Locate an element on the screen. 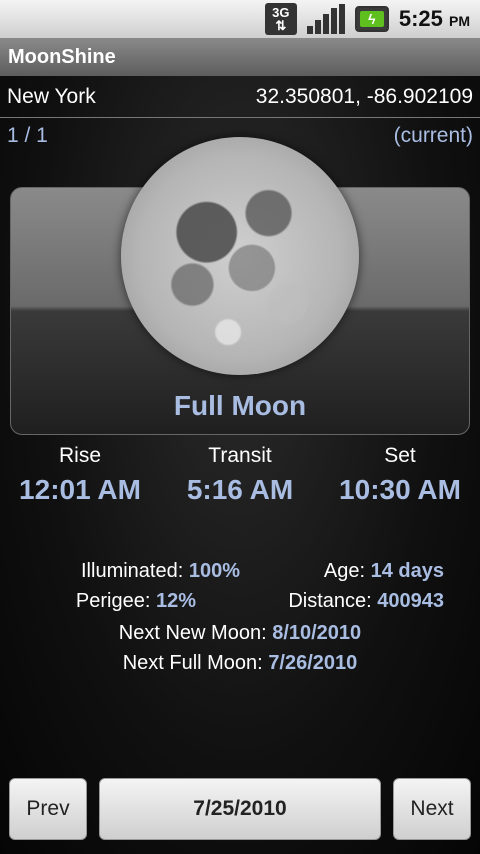  clock-time: 5:25 is located at coordinates (420, 18).